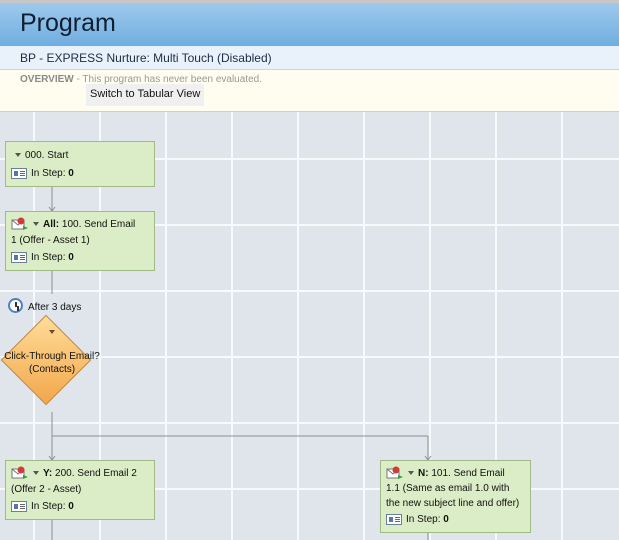 This screenshot has height=540, width=619. Describe the element at coordinates (46, 489) in the screenshot. I see `step-label-line2: (Offer 2 - Asset)` at that location.